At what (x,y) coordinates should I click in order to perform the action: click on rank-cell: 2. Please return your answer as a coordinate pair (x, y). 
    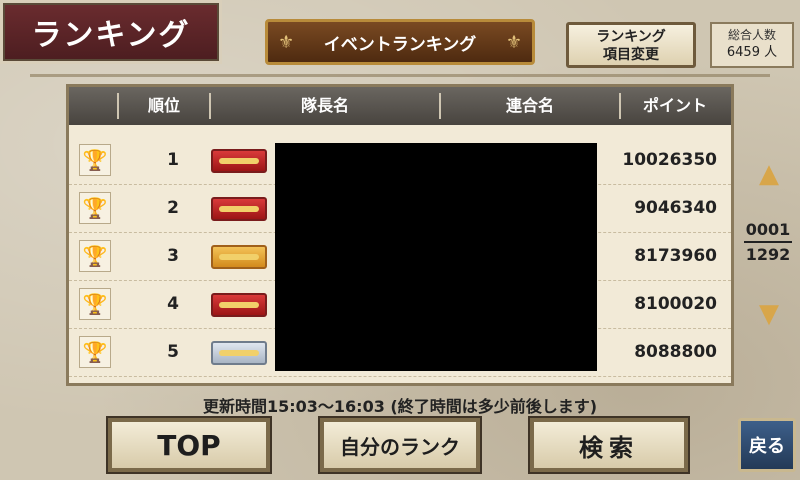
    Looking at the image, I should click on (173, 208).